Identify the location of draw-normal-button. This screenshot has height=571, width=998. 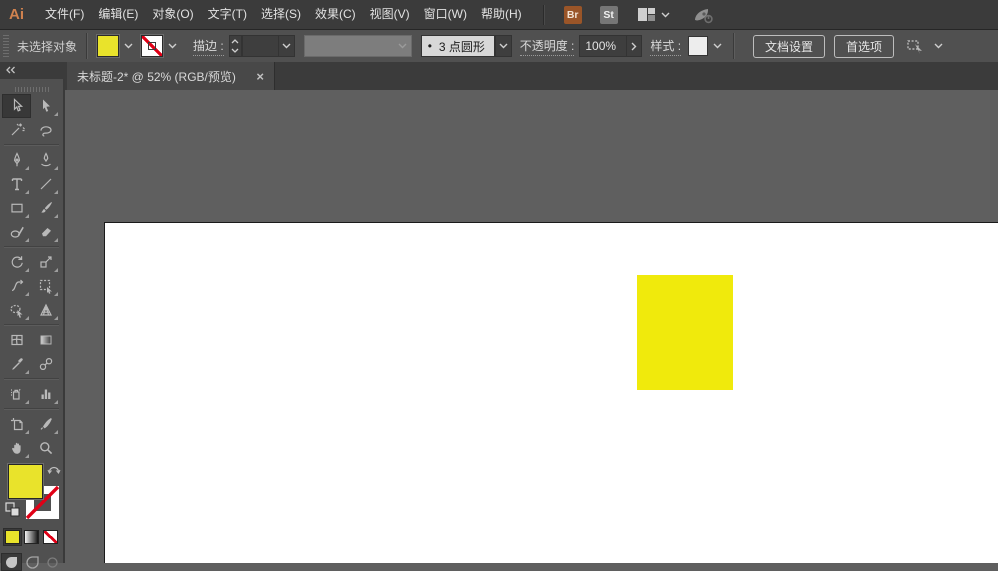
(11, 562).